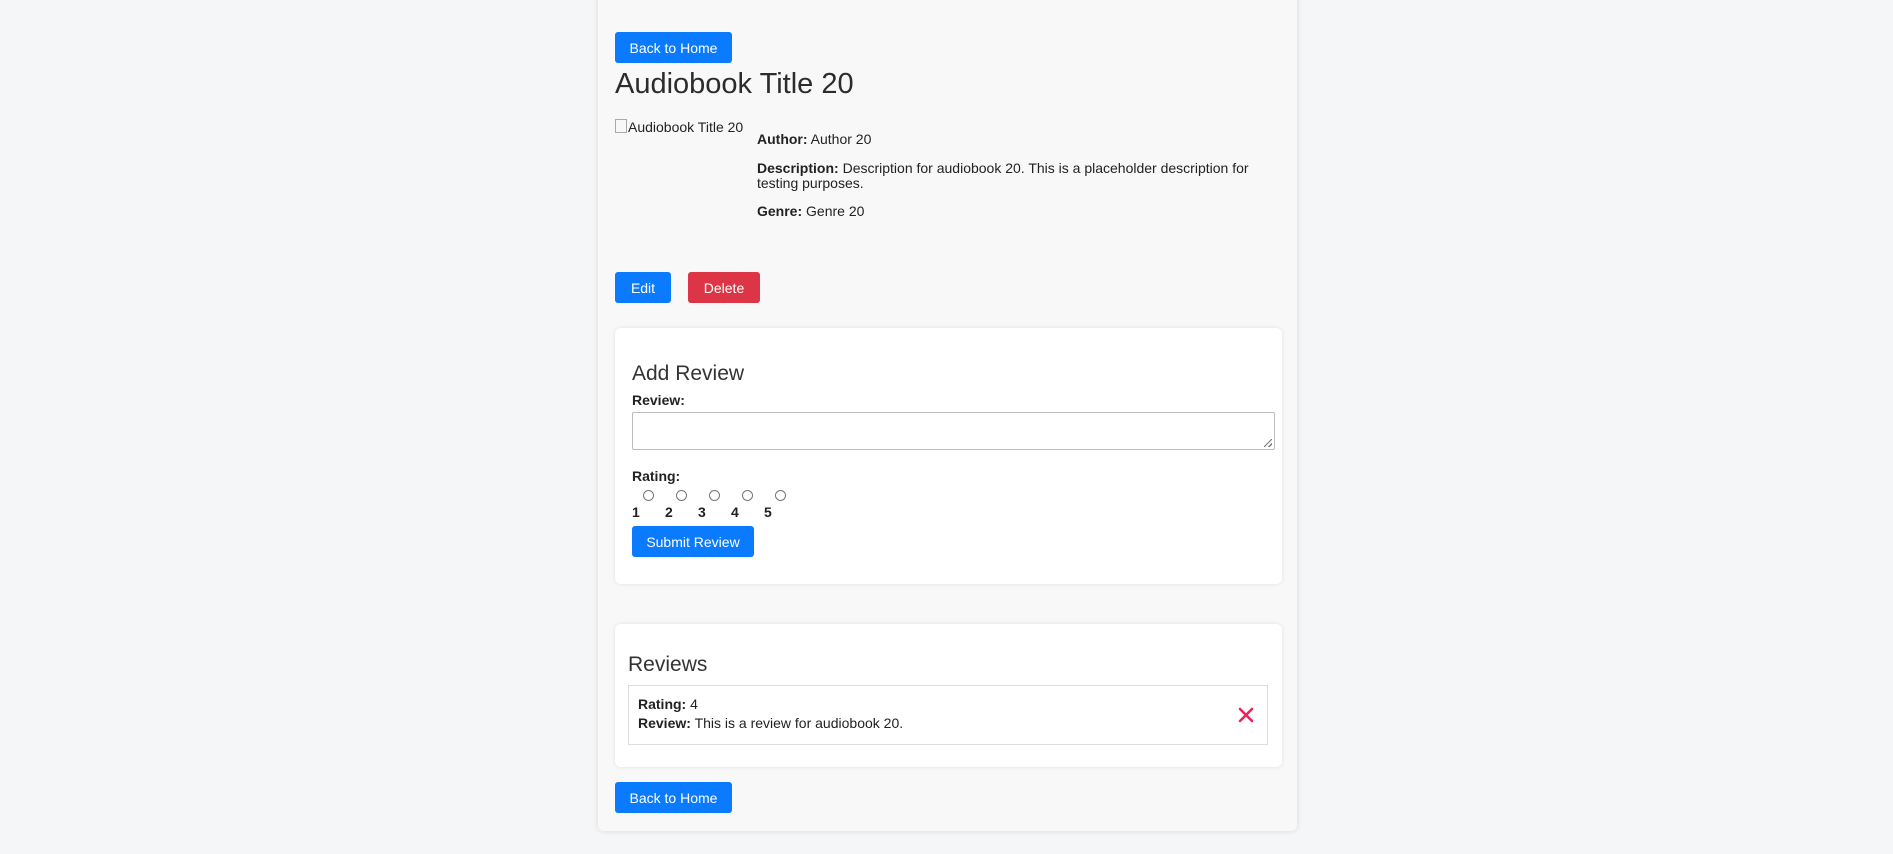  Describe the element at coordinates (1017, 139) in the screenshot. I see `author-row: Author: Author 20` at that location.